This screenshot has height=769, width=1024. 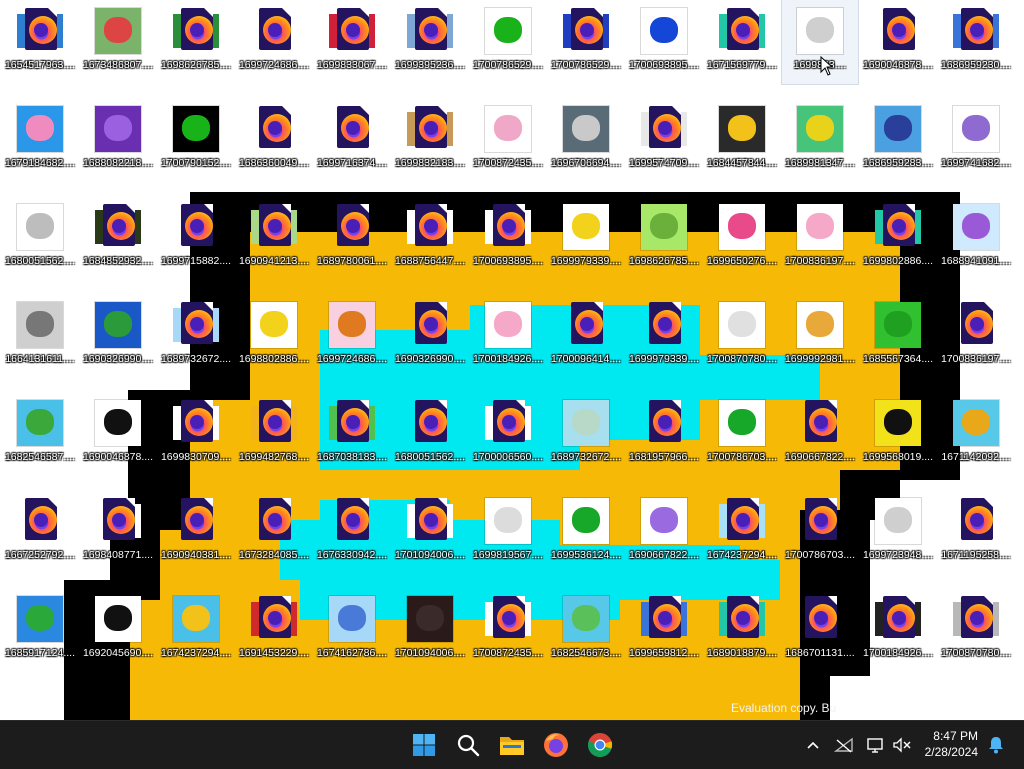 I want to click on display-button, so click(x=876, y=745).